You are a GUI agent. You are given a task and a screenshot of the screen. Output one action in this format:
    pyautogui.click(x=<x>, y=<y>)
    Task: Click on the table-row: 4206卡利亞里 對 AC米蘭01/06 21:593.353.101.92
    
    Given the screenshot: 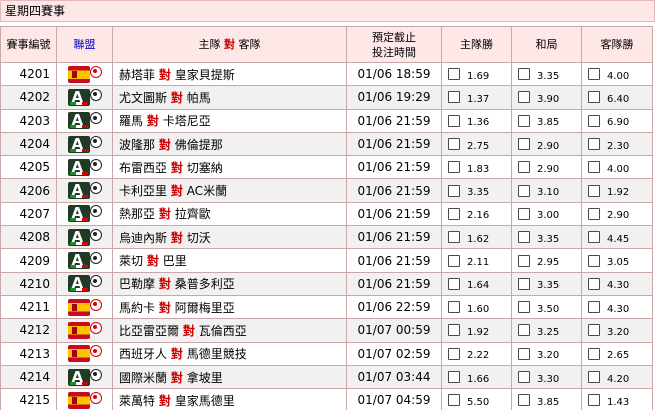 What is the action you would take?
    pyautogui.click(x=326, y=190)
    